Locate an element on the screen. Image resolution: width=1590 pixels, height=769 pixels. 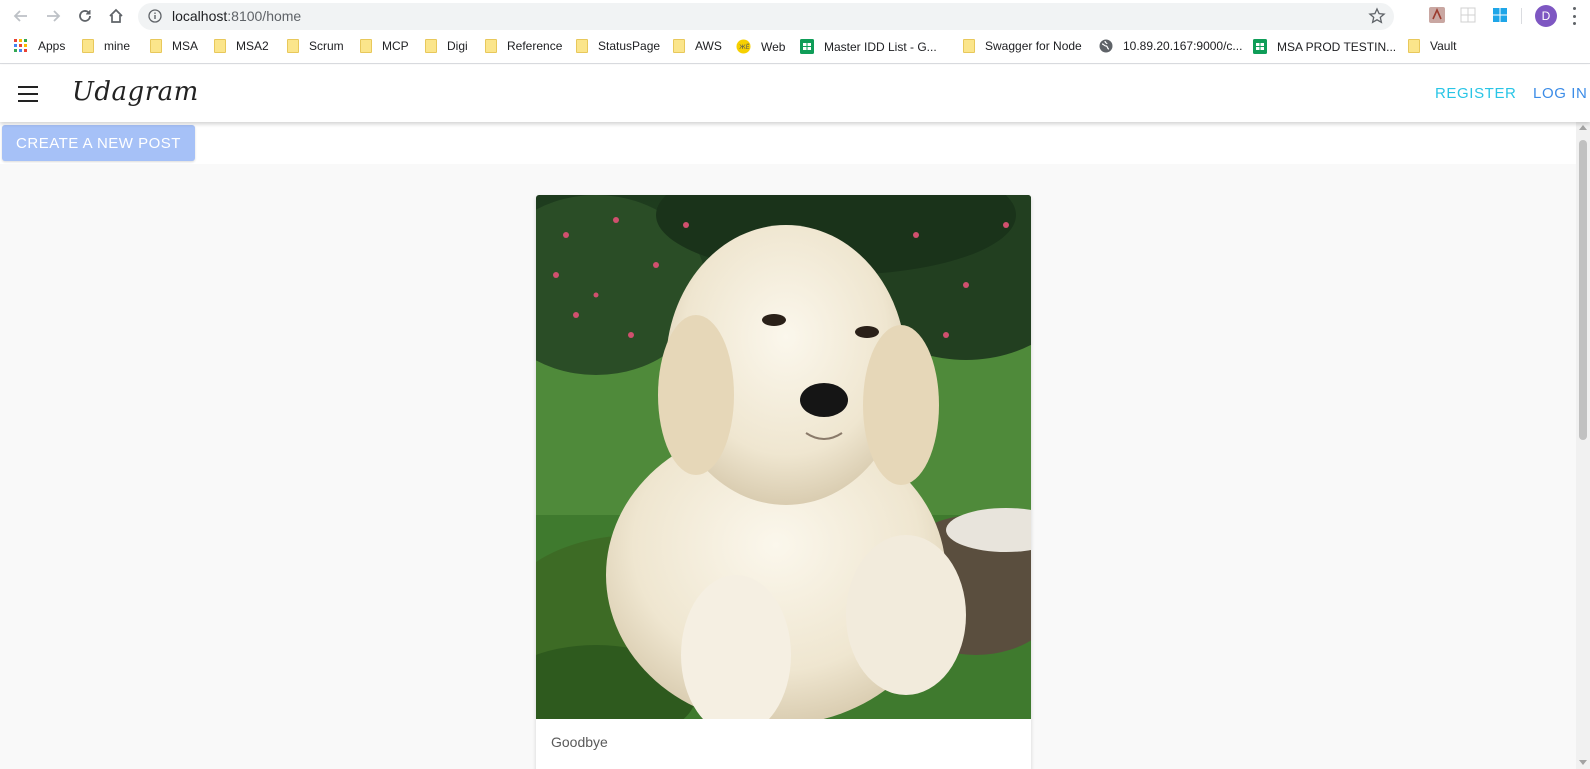
login-link: LOG IN is located at coordinates (1560, 93).